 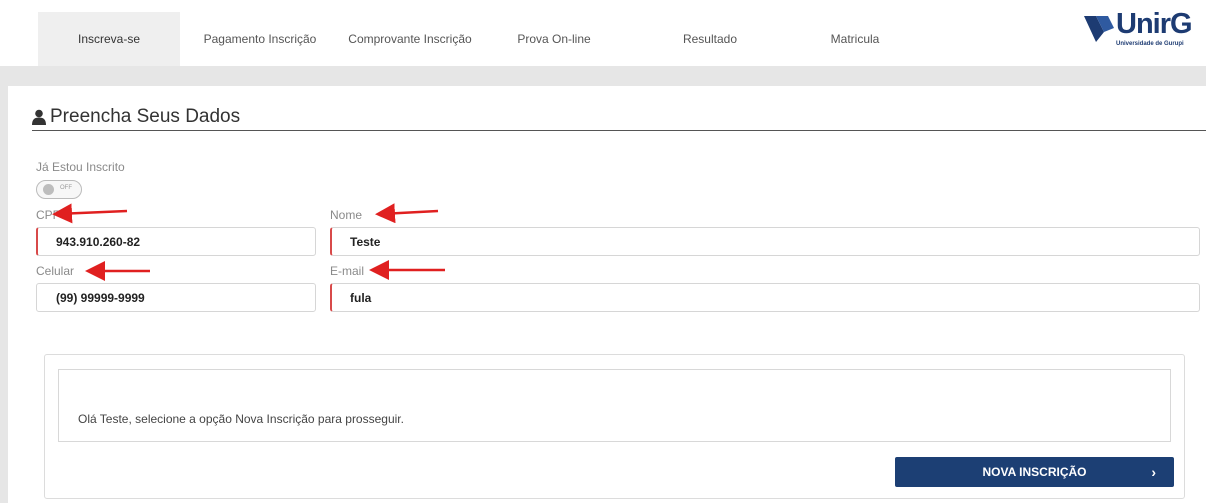 I want to click on nova-inscricao-label: NOVA INSCRIÇÃO, so click(x=1034, y=472).